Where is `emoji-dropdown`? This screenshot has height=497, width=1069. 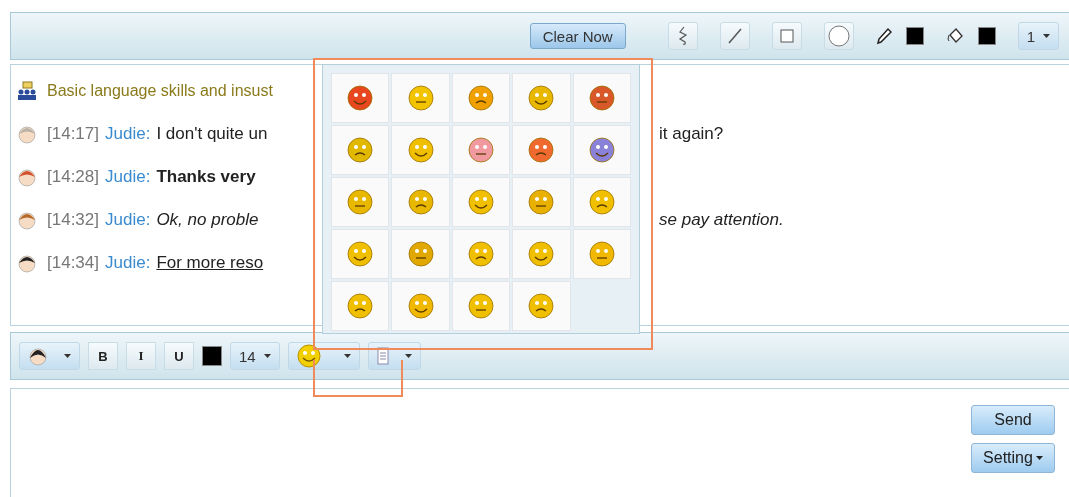
emoji-dropdown is located at coordinates (323, 356).